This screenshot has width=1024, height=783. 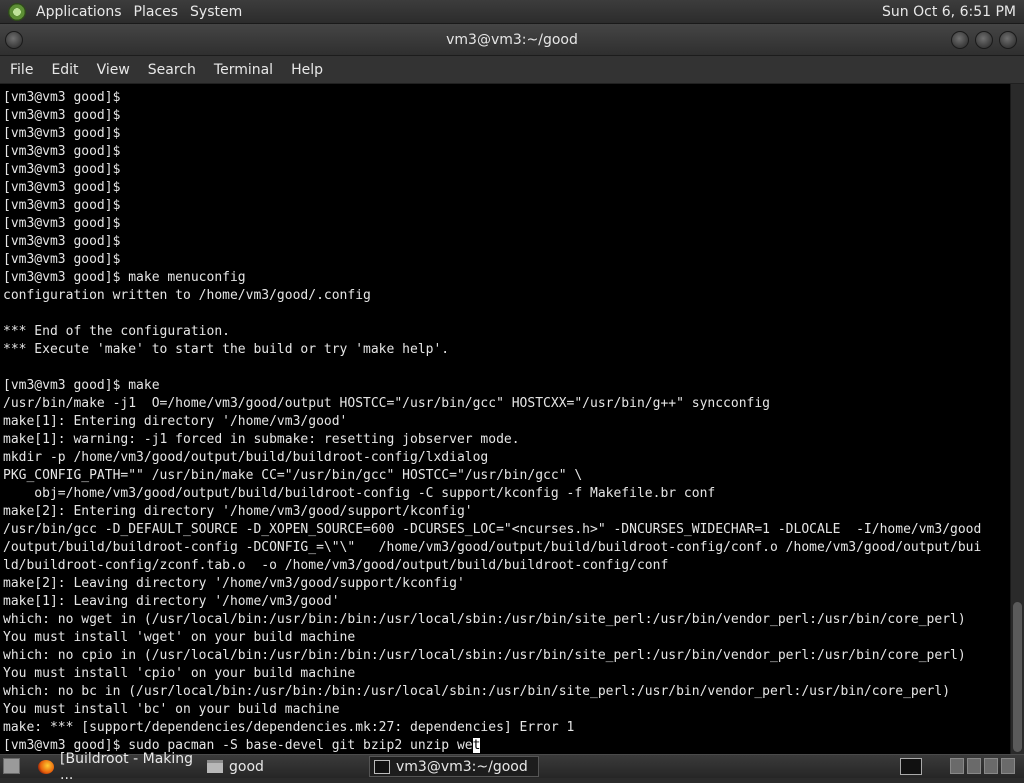 What do you see at coordinates (382, 766) in the screenshot?
I see `terminal-icon` at bounding box center [382, 766].